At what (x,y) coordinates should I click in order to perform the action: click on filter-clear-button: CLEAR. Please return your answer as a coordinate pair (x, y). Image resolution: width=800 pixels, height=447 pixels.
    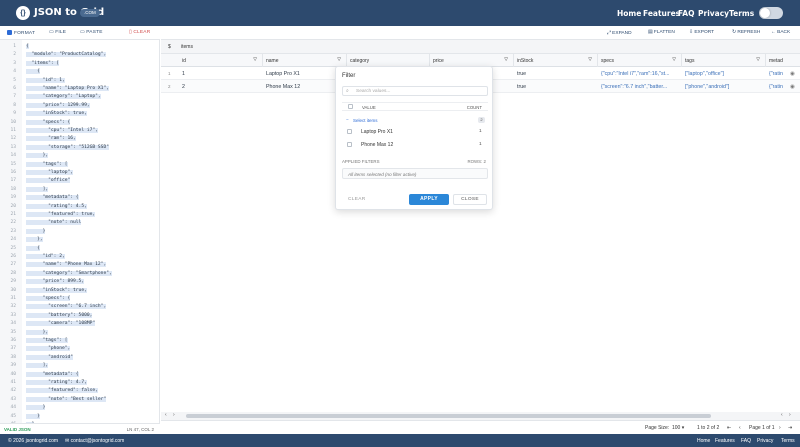
    Looking at the image, I should click on (357, 199).